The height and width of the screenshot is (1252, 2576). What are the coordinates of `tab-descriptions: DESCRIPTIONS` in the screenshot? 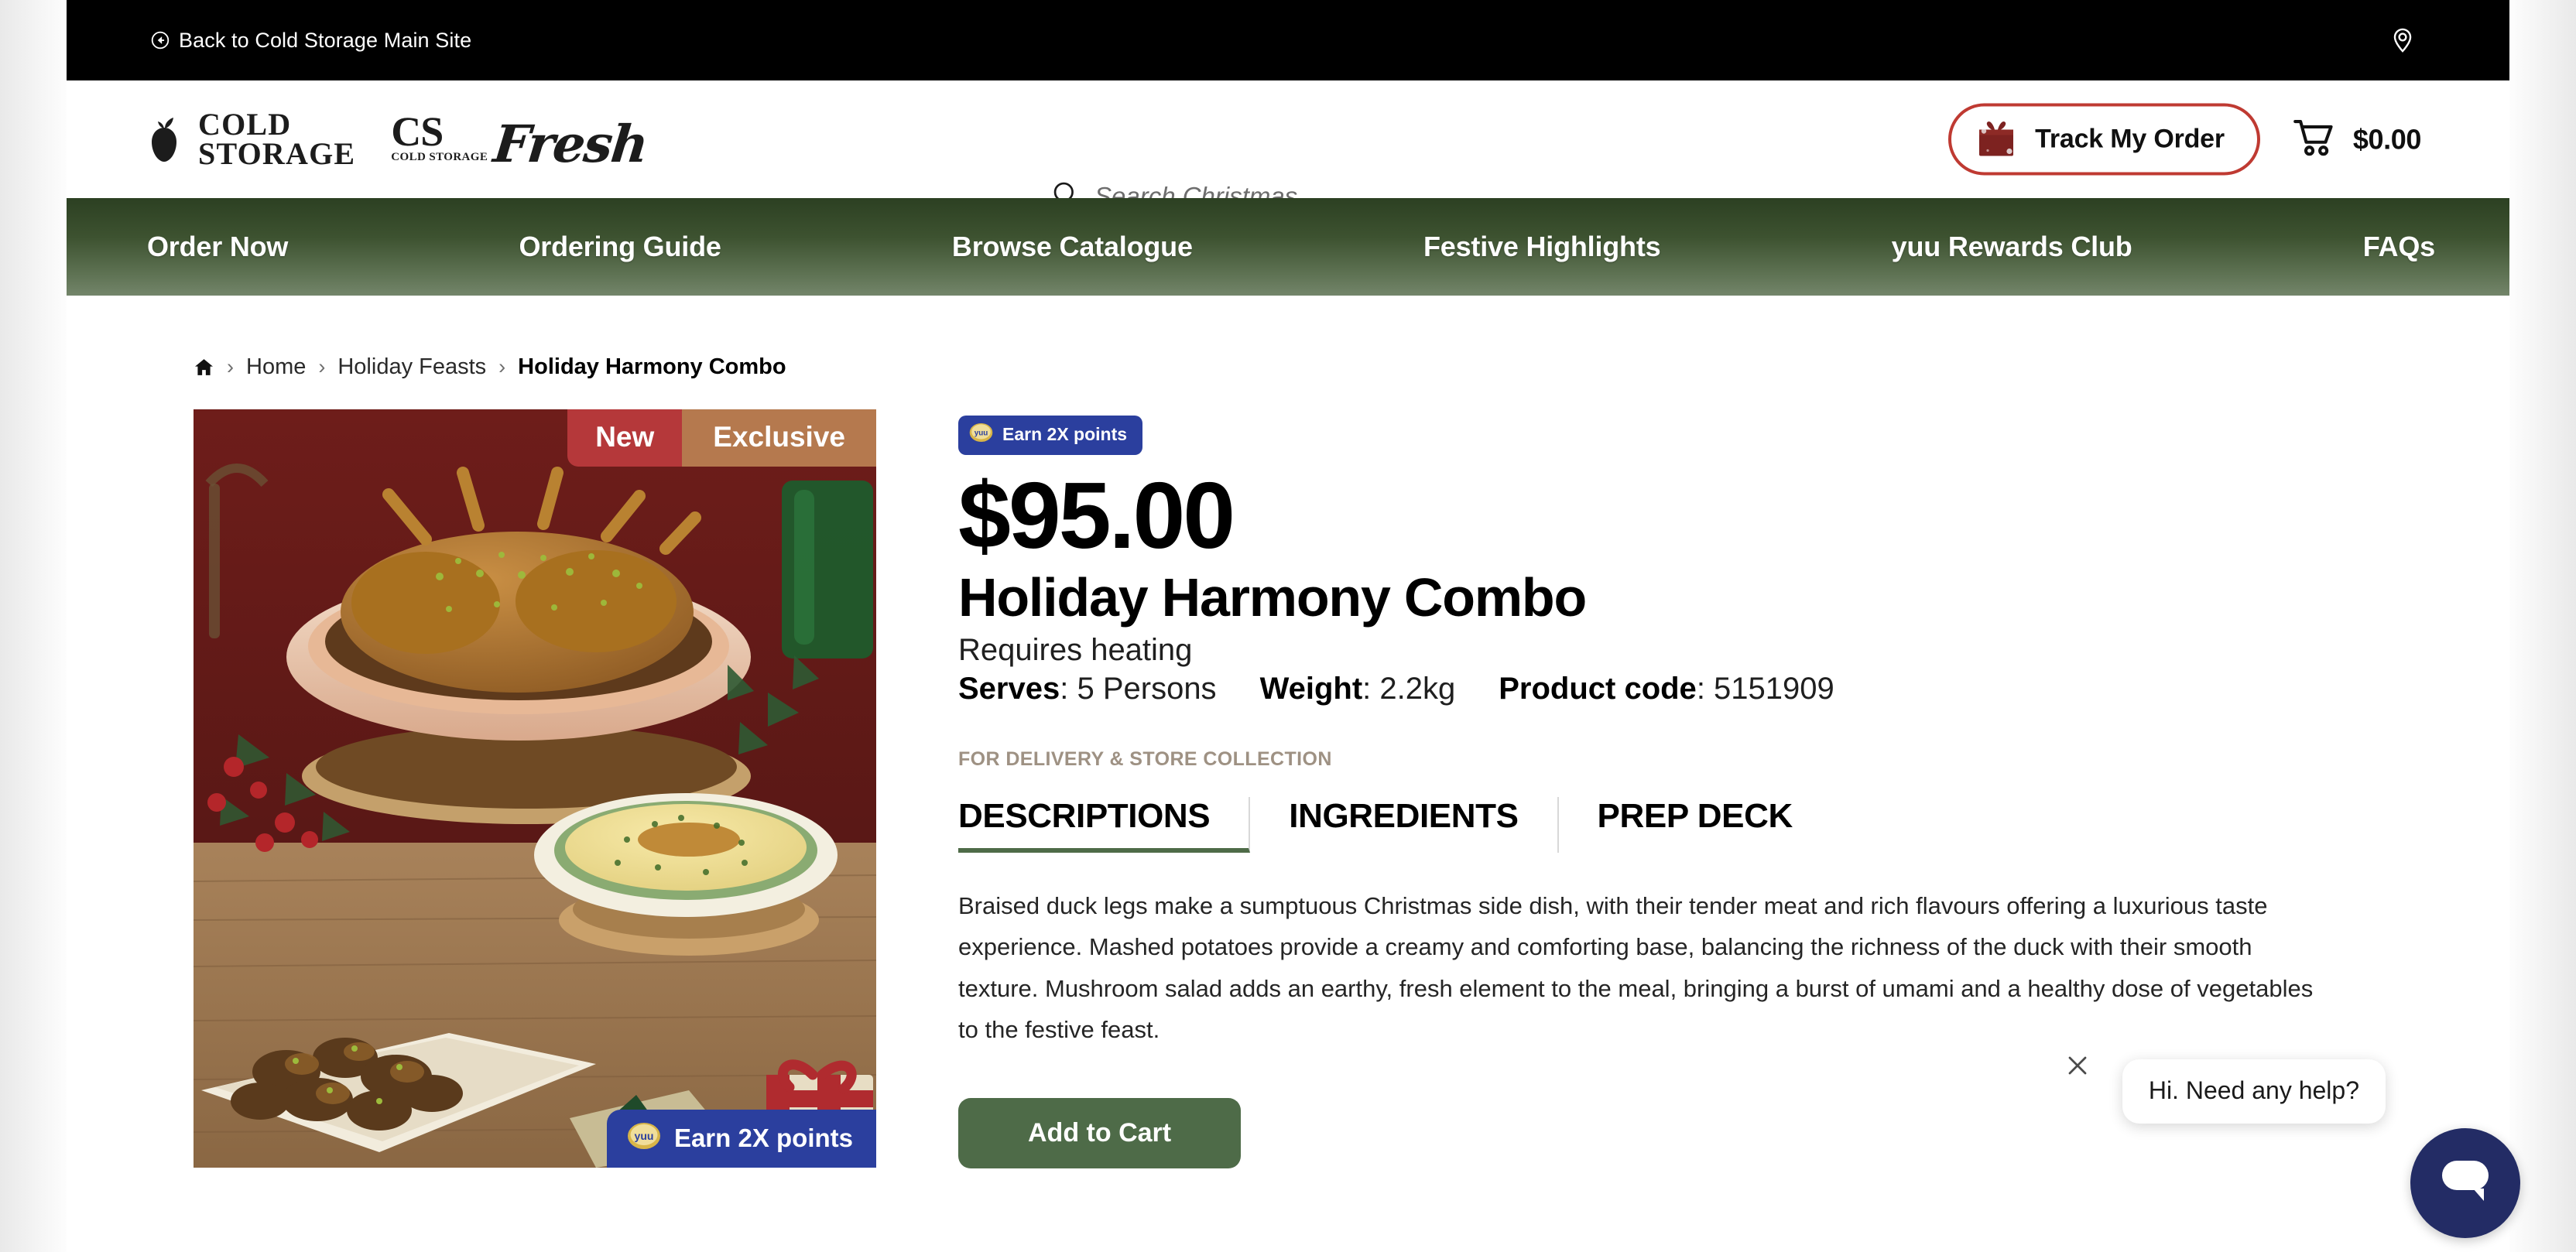 It's located at (1104, 824).